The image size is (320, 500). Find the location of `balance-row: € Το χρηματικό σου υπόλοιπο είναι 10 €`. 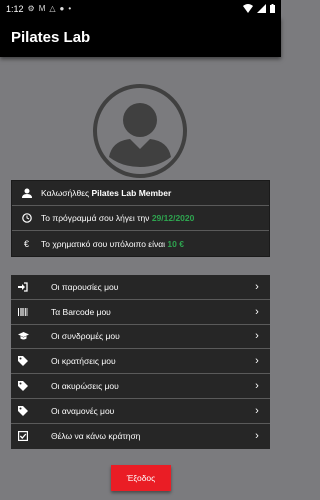

balance-row: € Το χρηματικό σου υπόλοιπο είναι 10 € is located at coordinates (140, 243).